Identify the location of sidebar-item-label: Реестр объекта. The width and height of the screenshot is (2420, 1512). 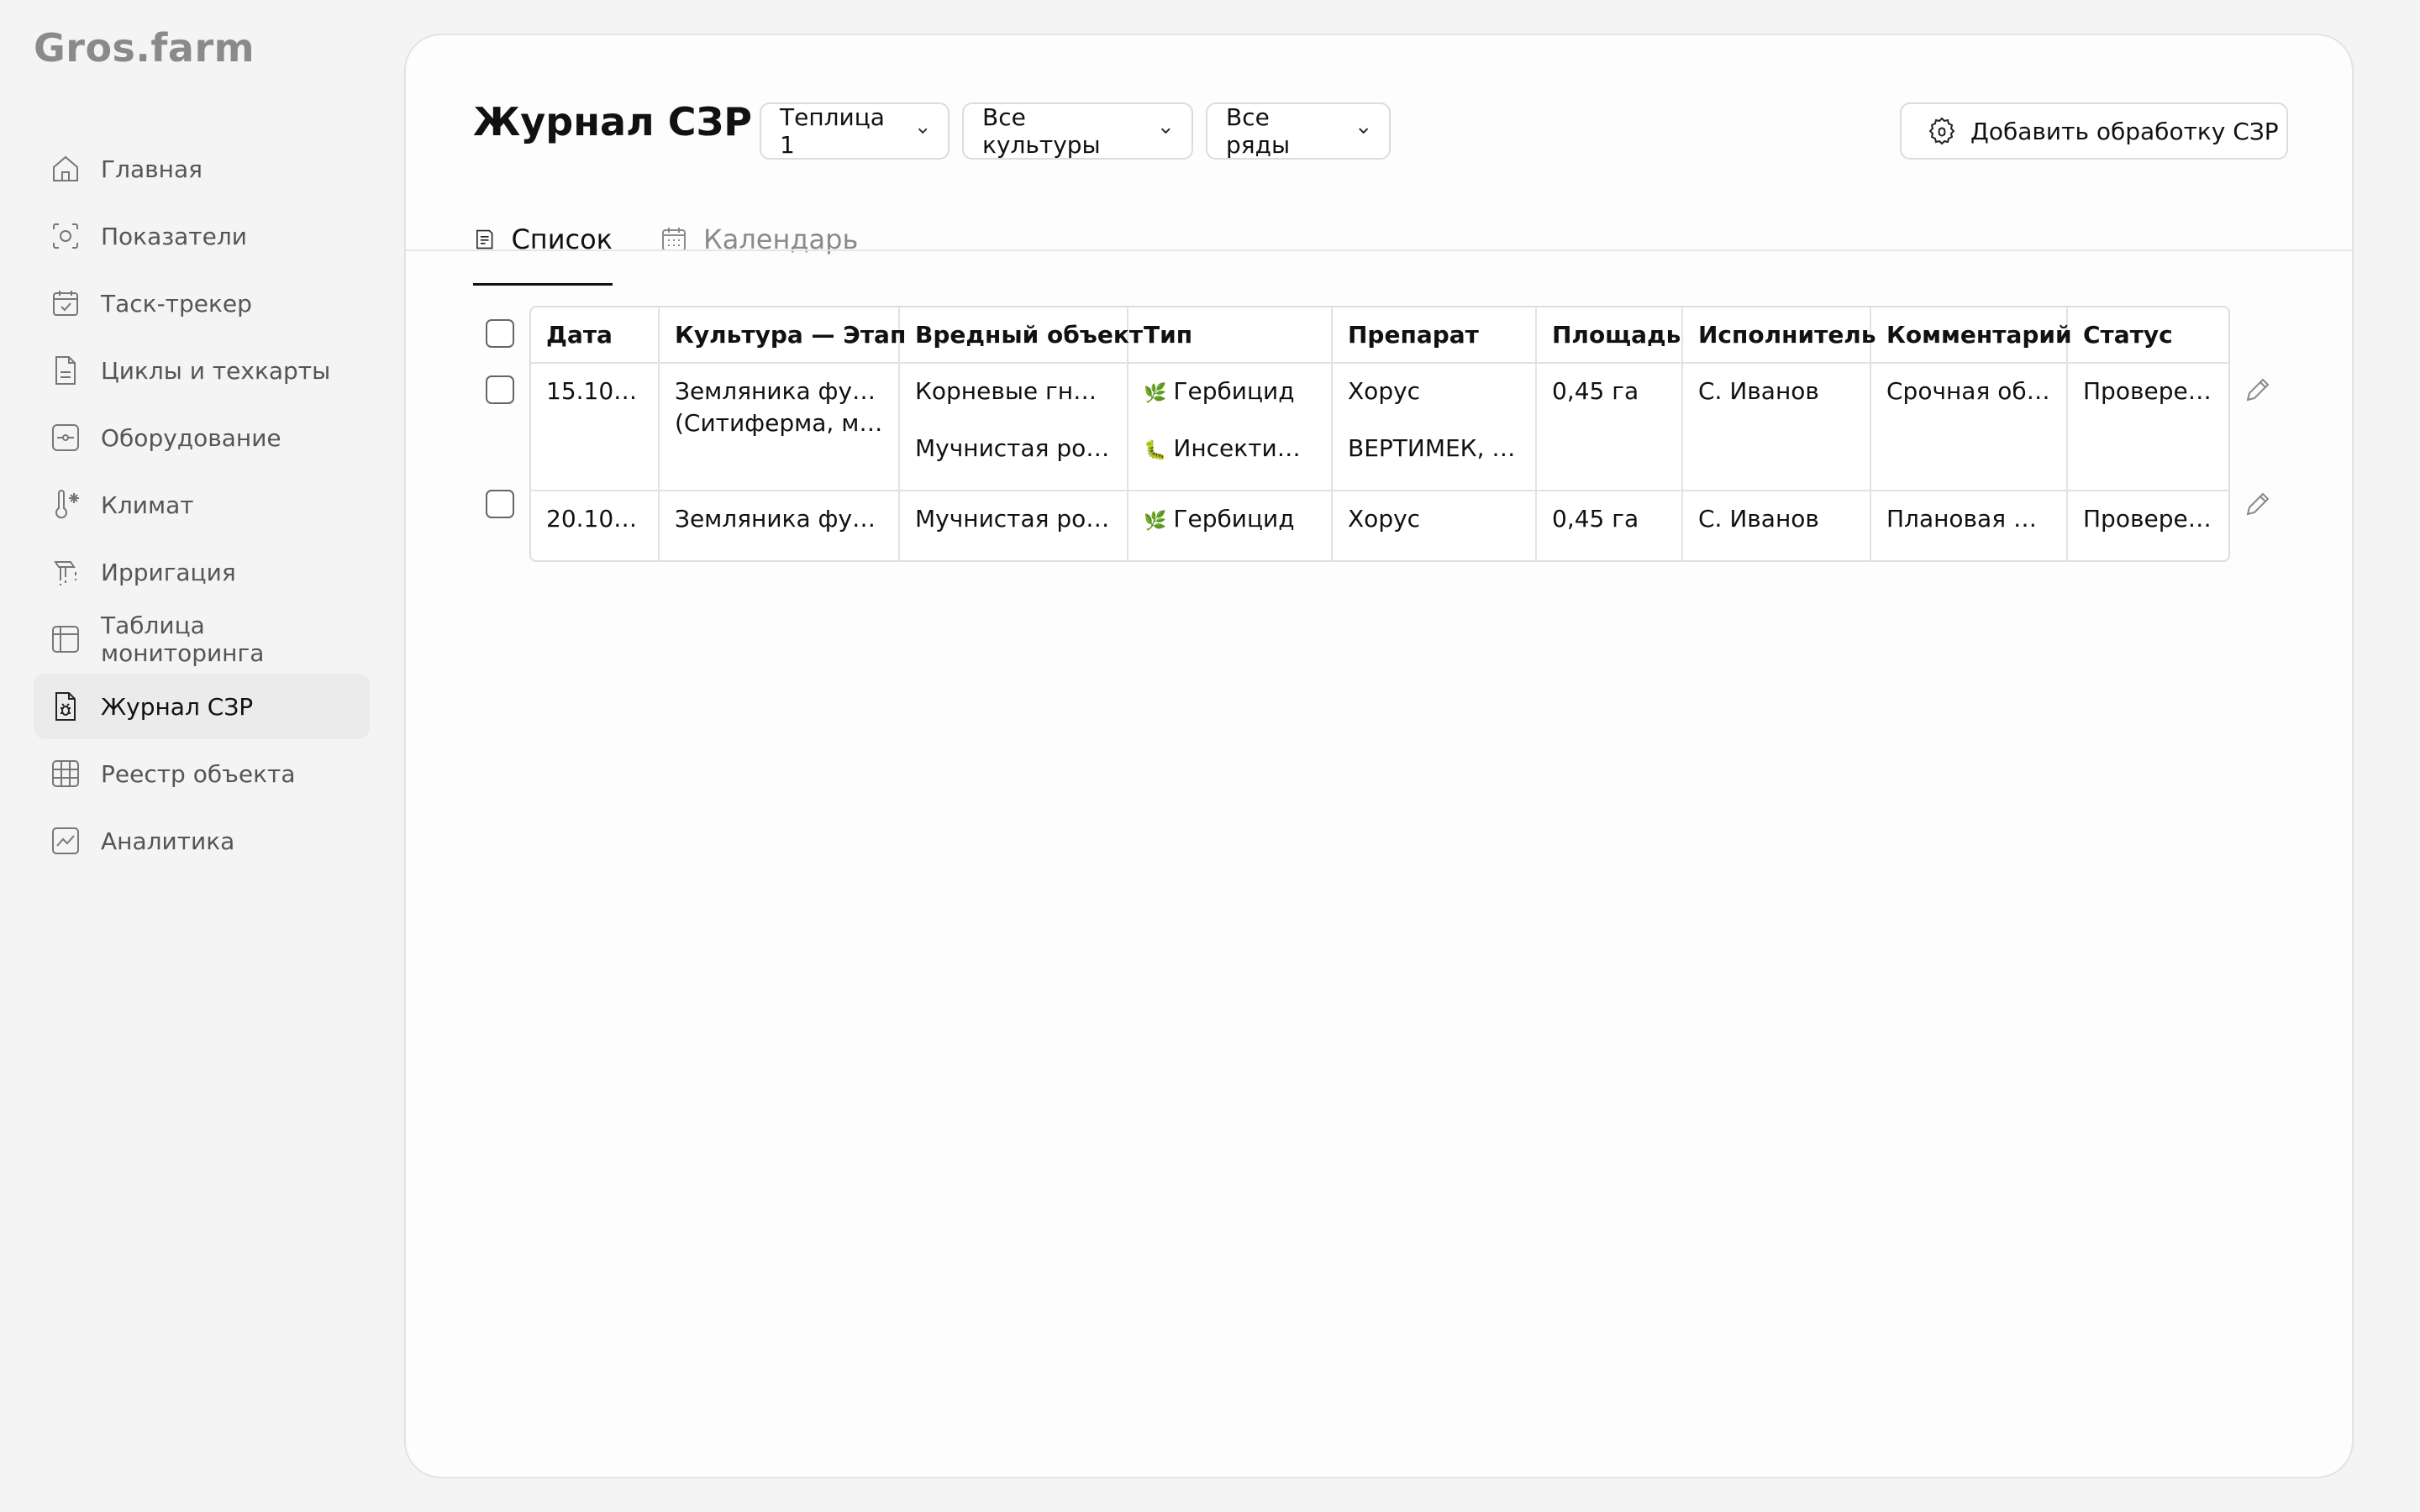
(199, 773).